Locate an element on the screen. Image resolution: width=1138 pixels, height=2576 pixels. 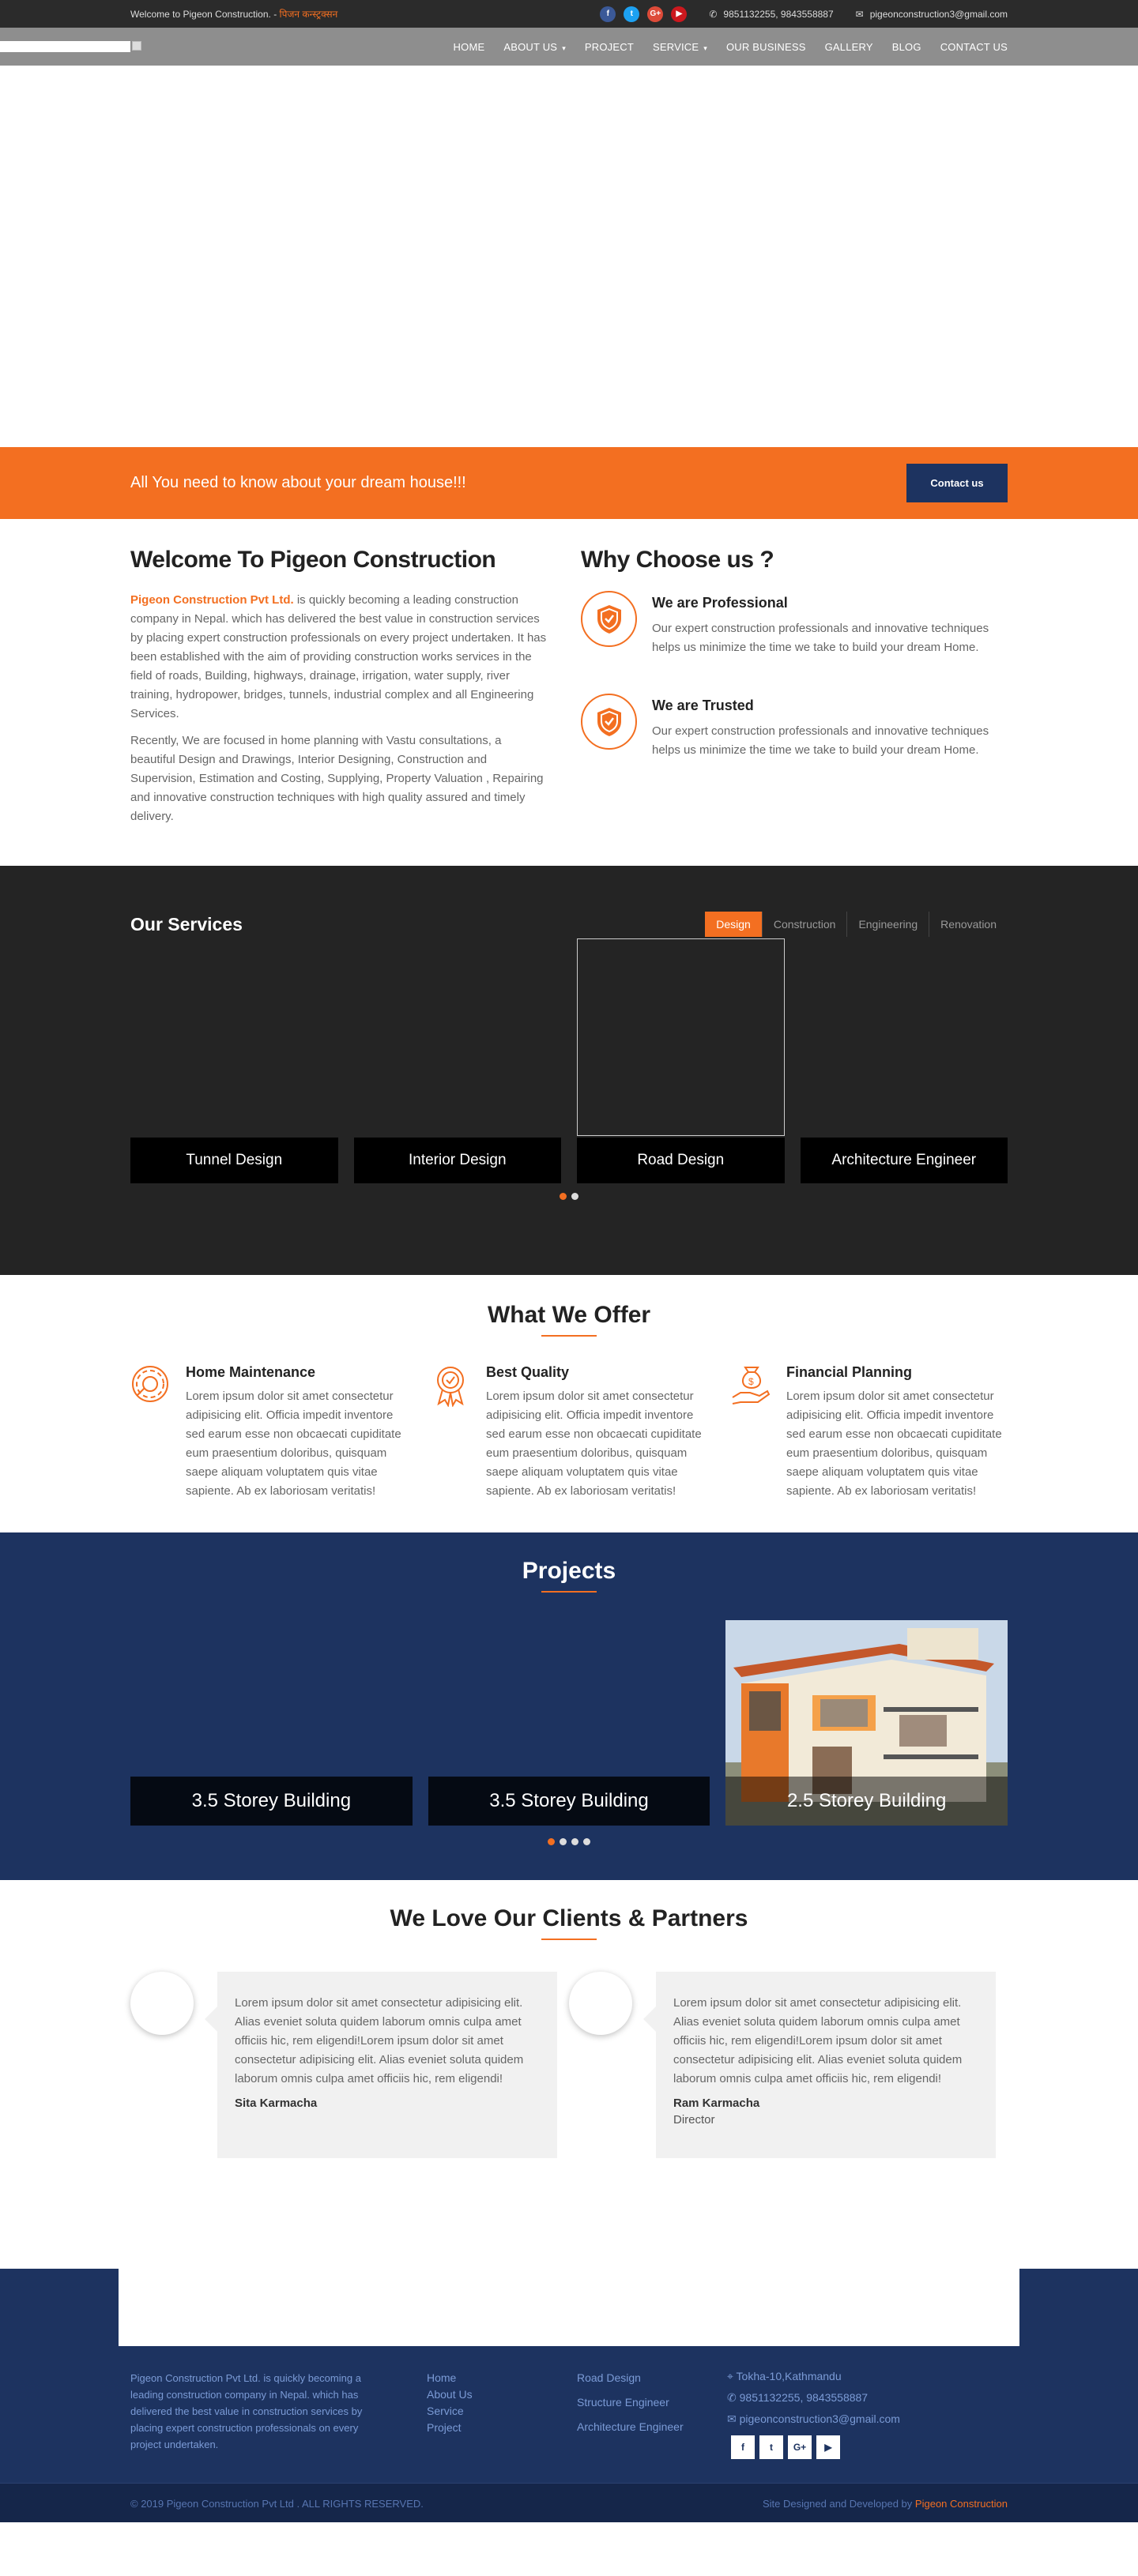
about-title: Welcome To Pigeon Construction is located at coordinates (313, 560).